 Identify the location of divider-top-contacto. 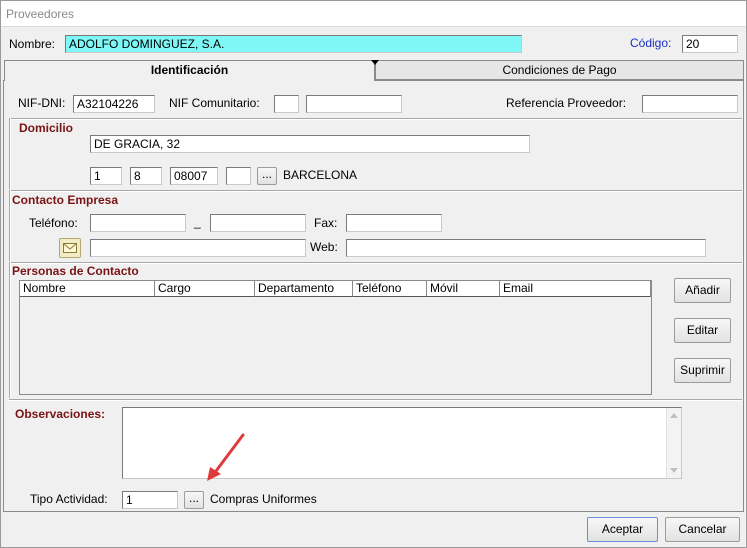
(375, 191).